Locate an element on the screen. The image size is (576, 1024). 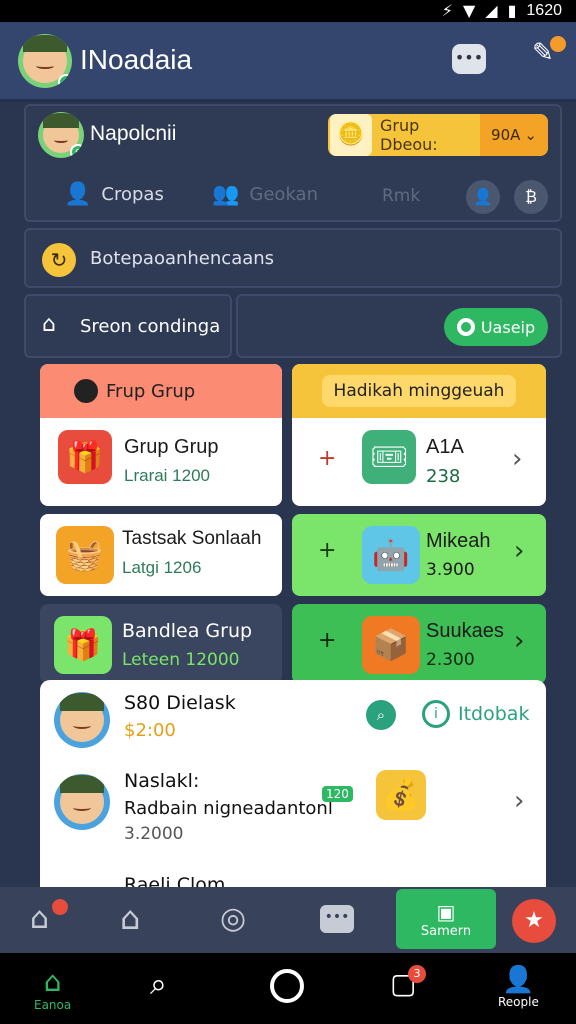
list-item-1-sub: $2:00 is located at coordinates (150, 730).